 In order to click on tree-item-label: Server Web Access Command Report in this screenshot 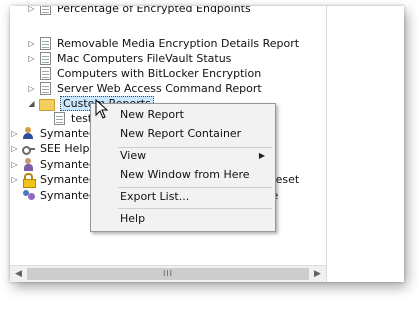, I will do `click(159, 88)`.